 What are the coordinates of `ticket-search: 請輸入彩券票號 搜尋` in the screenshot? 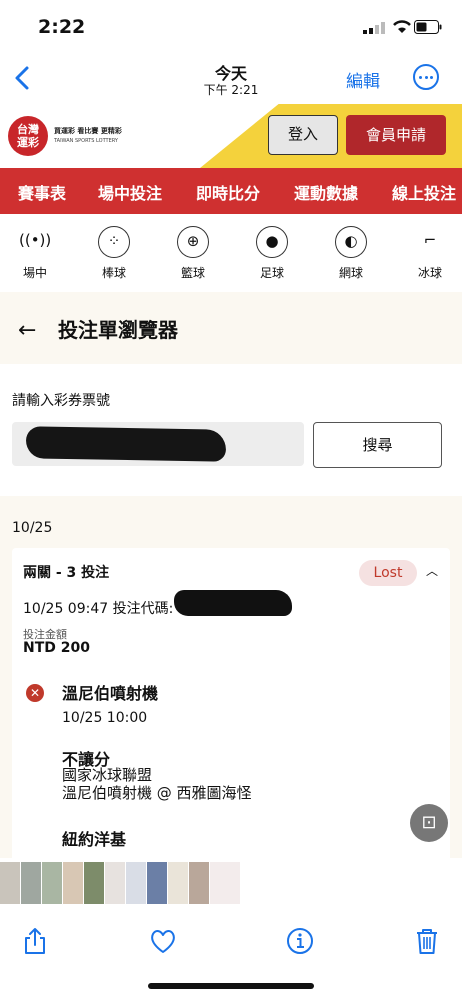 It's located at (231, 430).